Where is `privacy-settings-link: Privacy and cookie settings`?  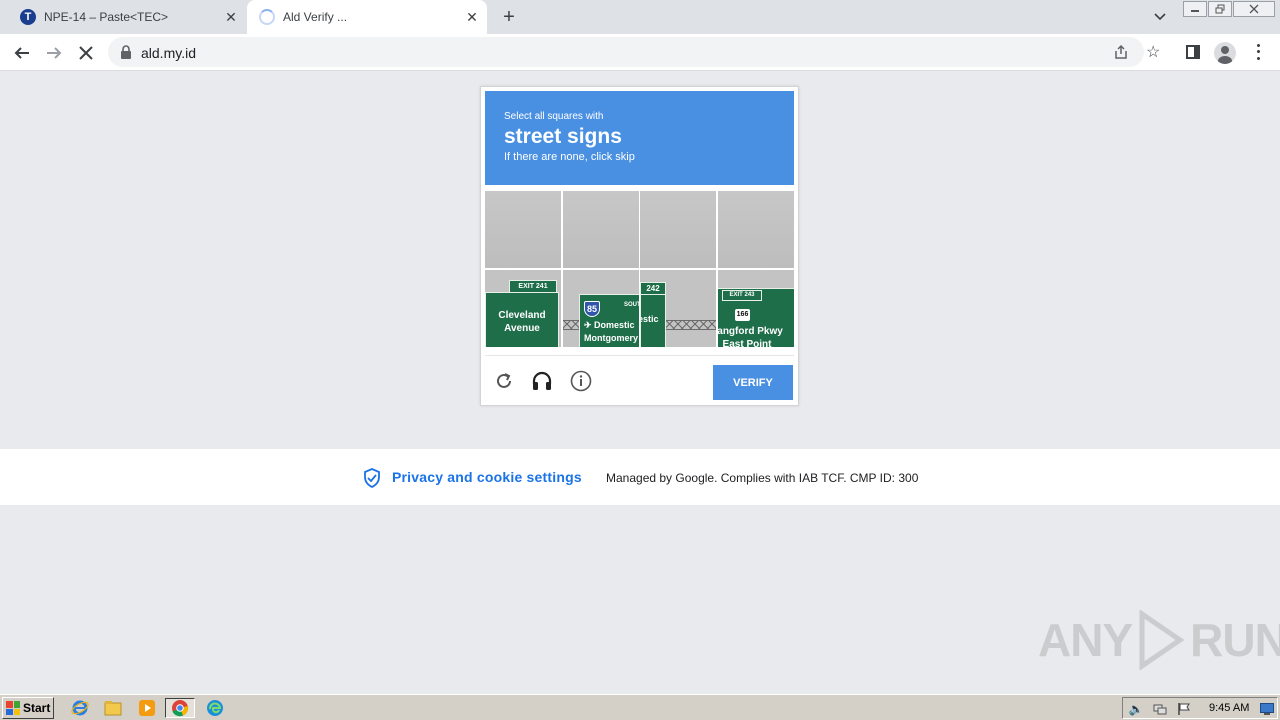
privacy-settings-link: Privacy and cookie settings is located at coordinates (487, 477).